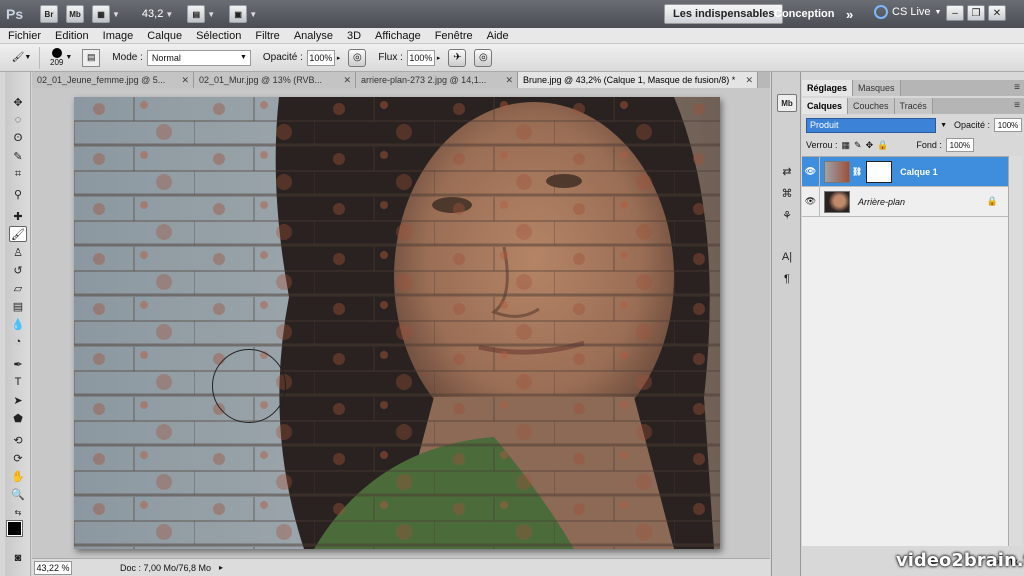  I want to click on tab-couches: Couches, so click(871, 106).